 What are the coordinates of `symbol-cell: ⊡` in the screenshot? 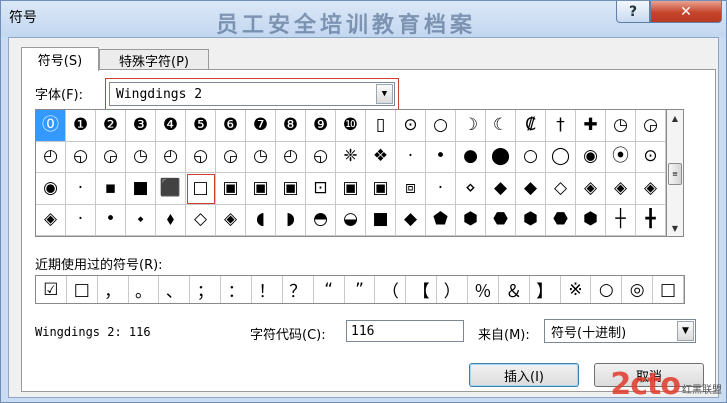 It's located at (321, 189).